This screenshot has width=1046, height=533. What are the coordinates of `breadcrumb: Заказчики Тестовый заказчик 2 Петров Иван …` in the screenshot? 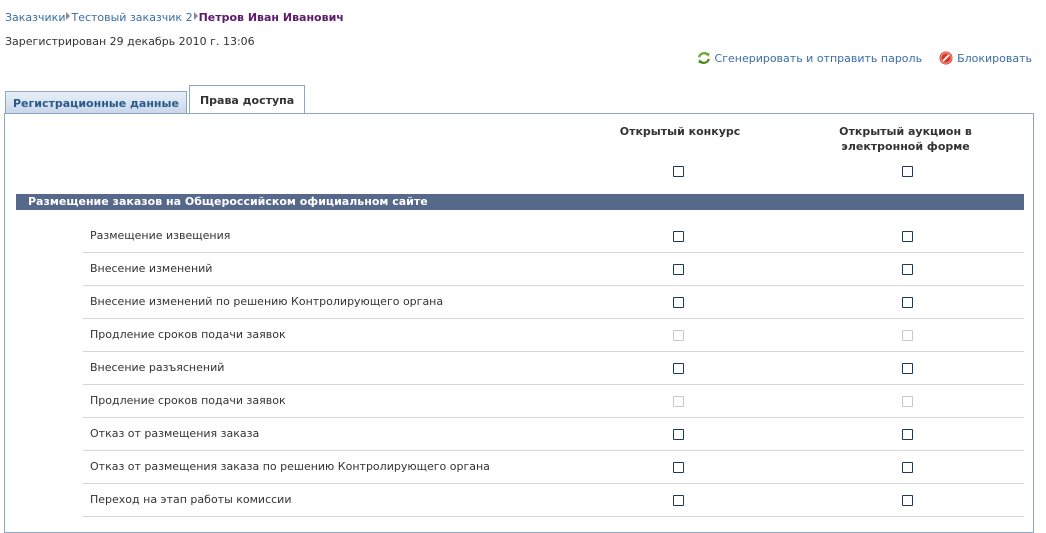 It's located at (174, 18).